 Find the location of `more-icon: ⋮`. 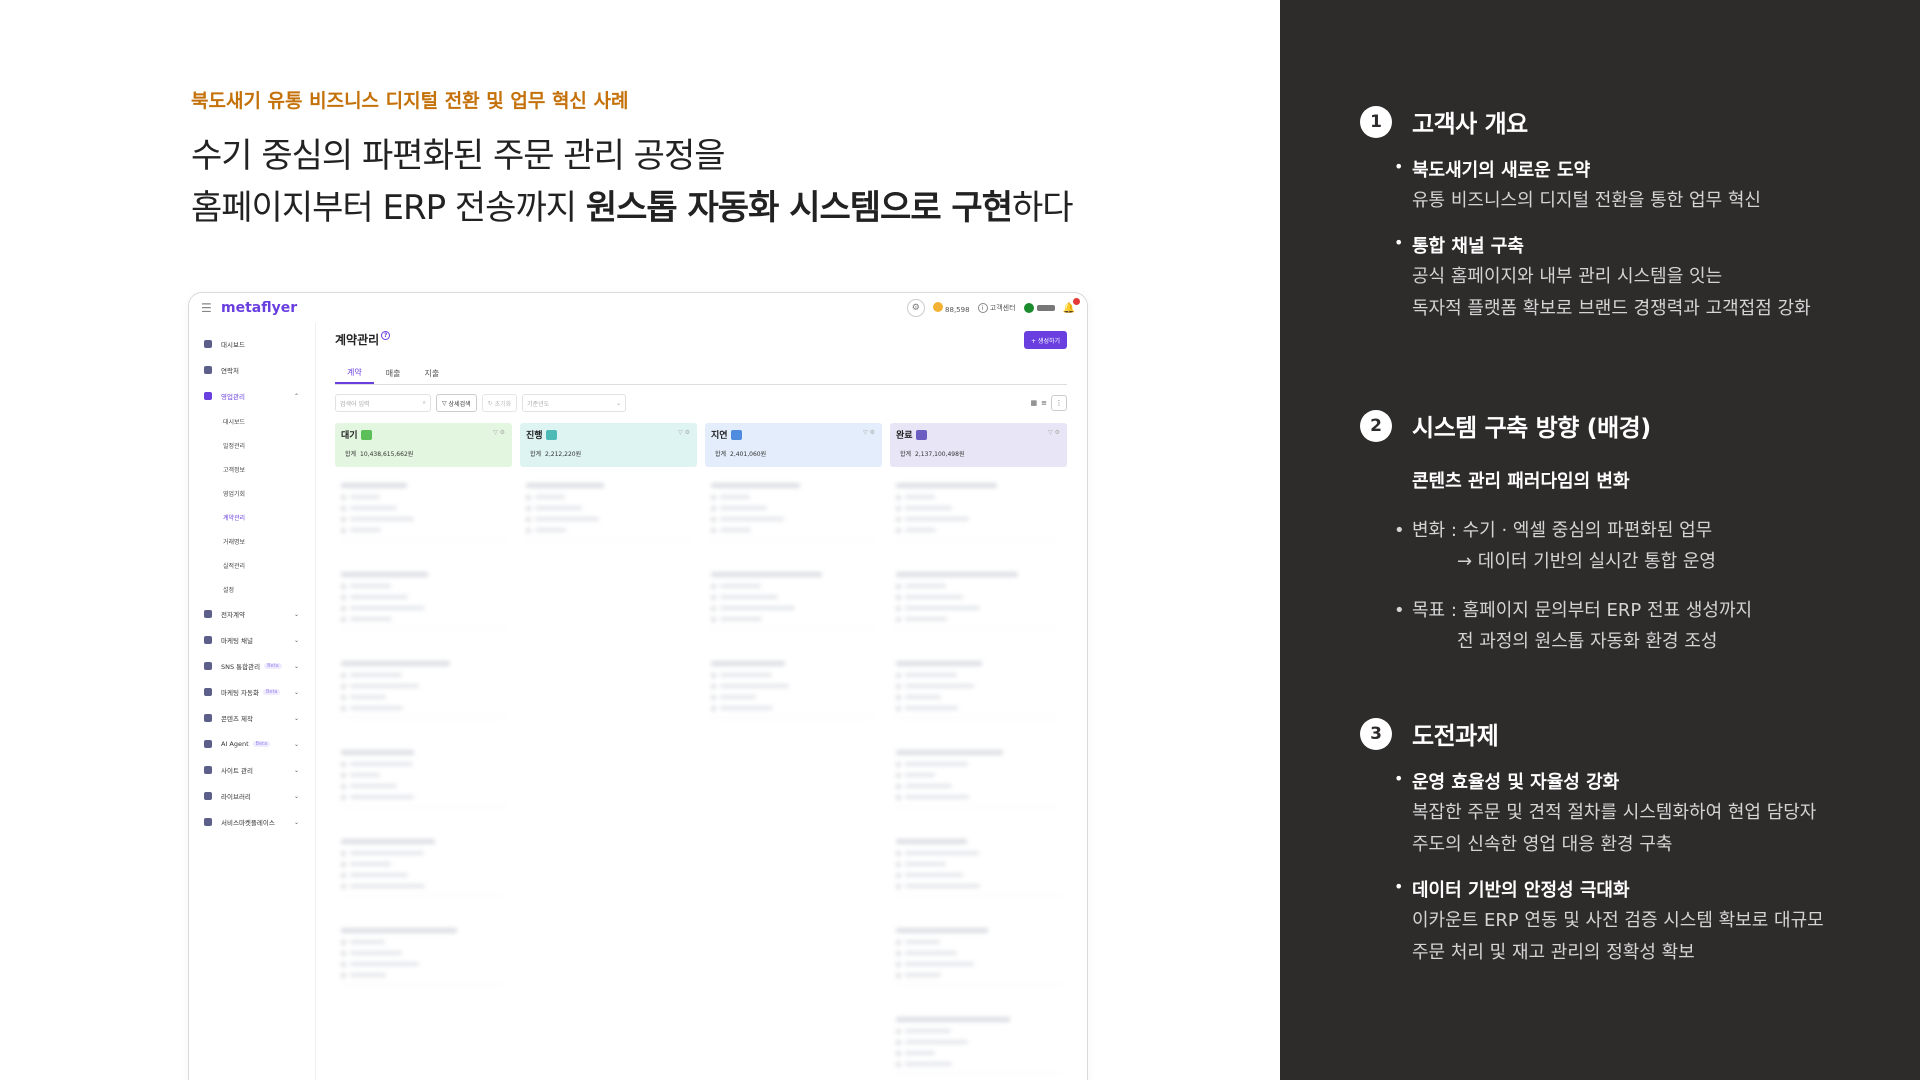

more-icon: ⋮ is located at coordinates (1059, 403).